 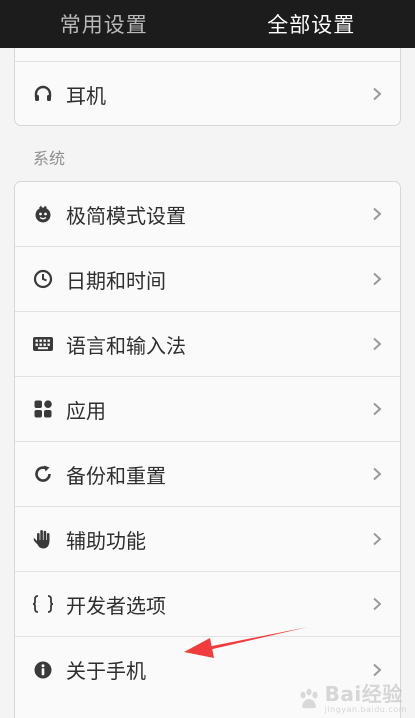 What do you see at coordinates (116, 605) in the screenshot?
I see `settings-item-label: 开发者选项` at bounding box center [116, 605].